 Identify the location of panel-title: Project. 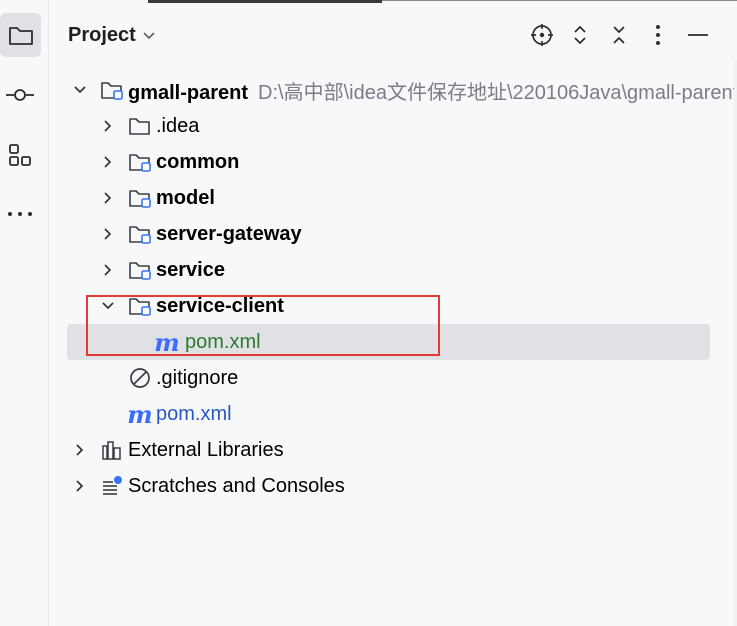
(112, 35).